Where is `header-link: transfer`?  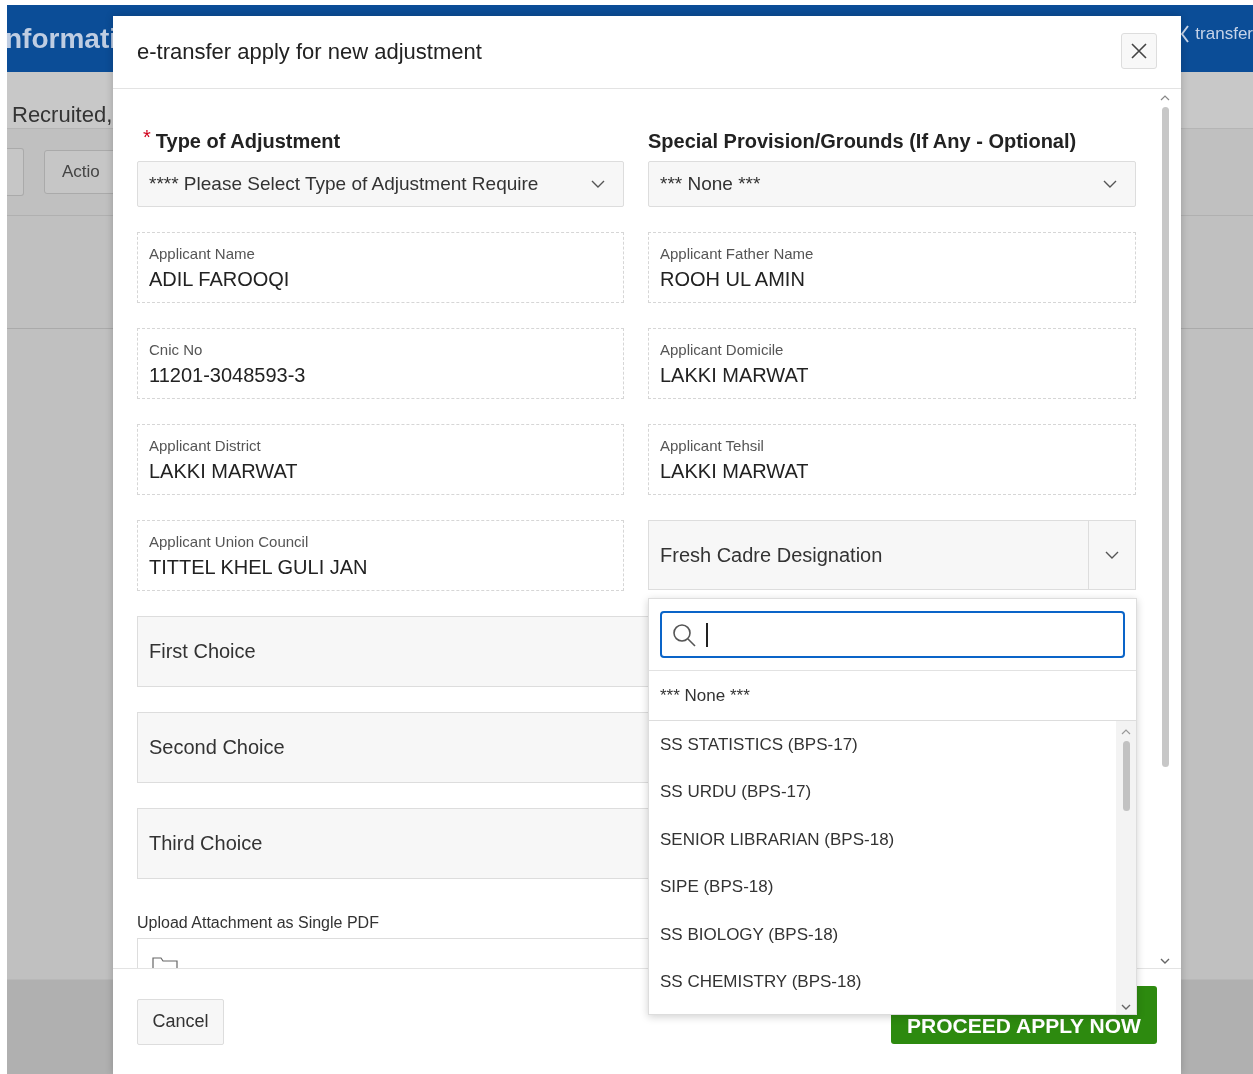 header-link: transfer is located at coordinates (1224, 33).